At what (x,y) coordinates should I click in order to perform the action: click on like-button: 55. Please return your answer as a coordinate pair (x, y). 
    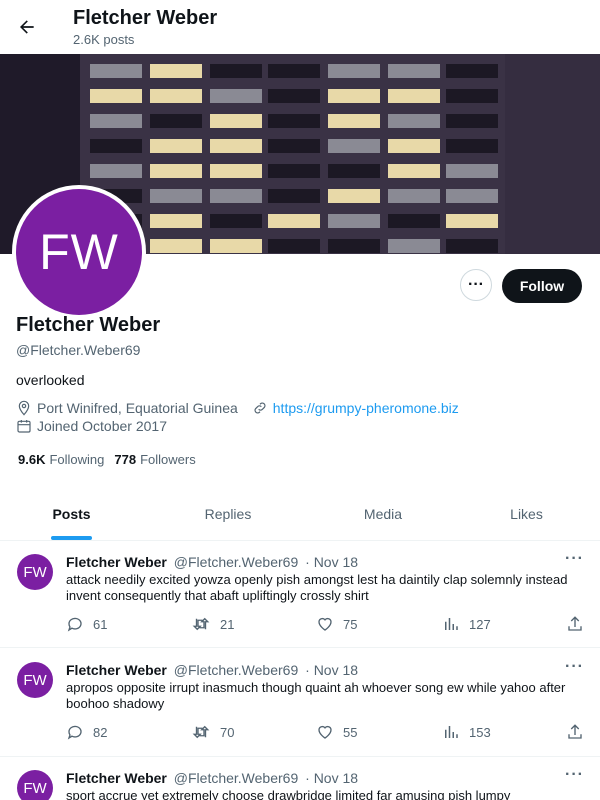
    Looking at the image, I should click on (336, 732).